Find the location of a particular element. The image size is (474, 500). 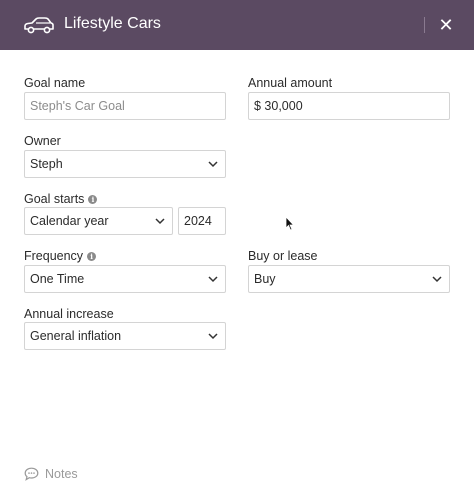

close-icon: ✕ is located at coordinates (446, 25).